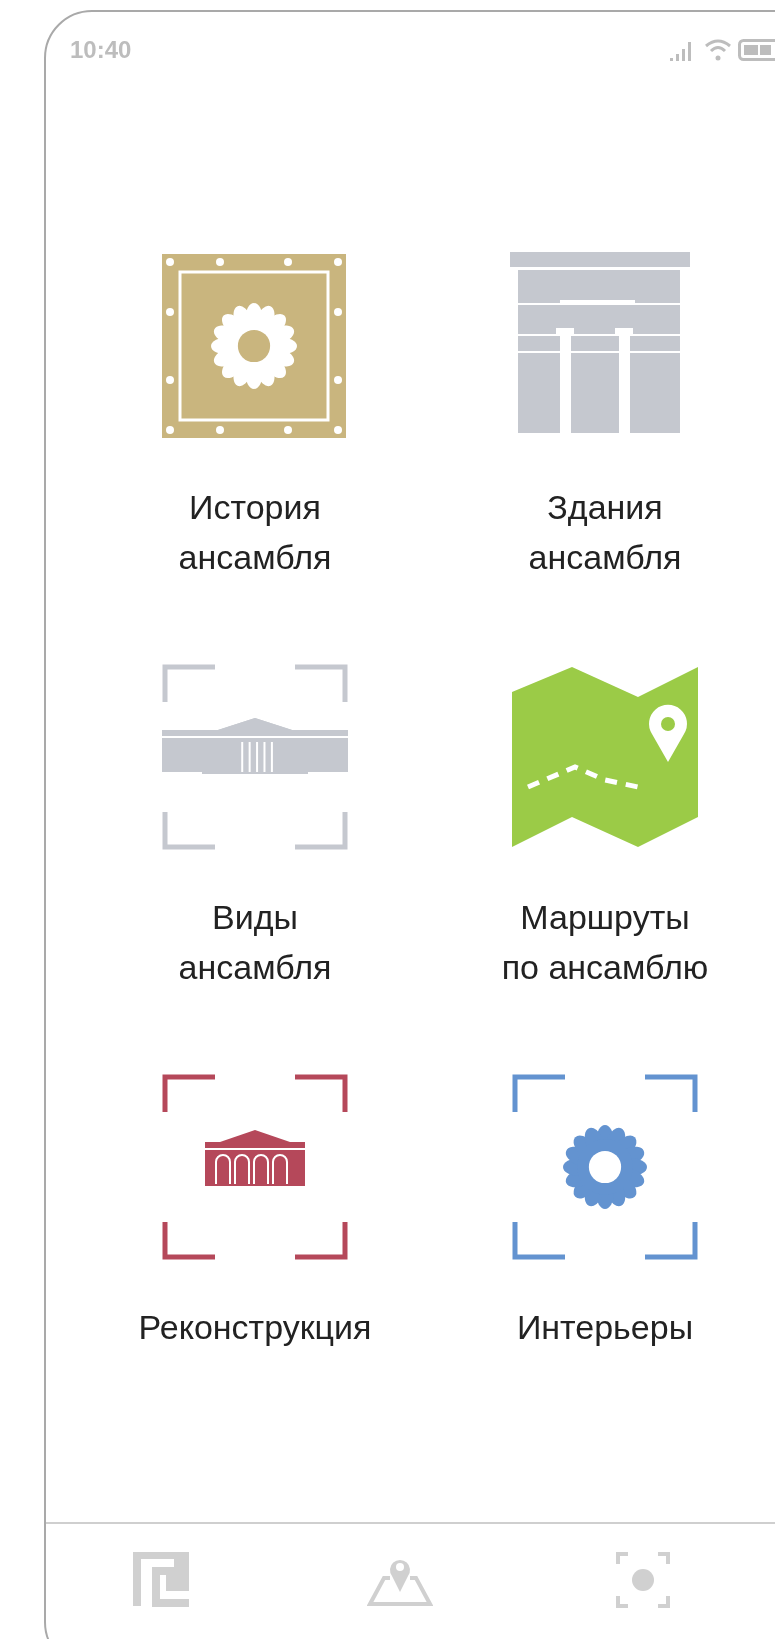 Image resolution: width=775 pixels, height=1639 pixels. Describe the element at coordinates (605, 942) in the screenshot. I see `section-link: Маршруты по ансамблю` at that location.